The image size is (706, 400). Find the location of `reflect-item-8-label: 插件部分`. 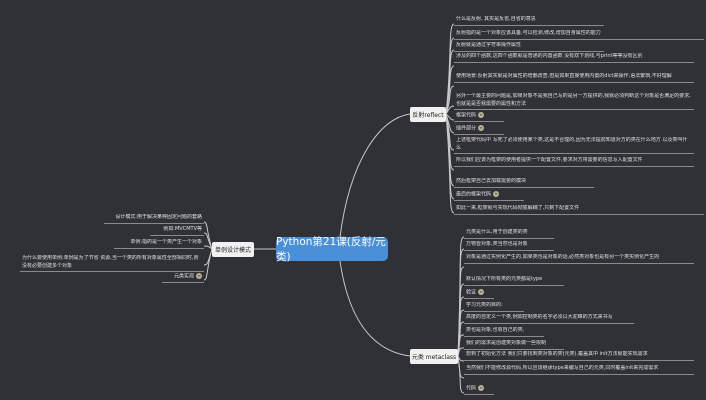

reflect-item-8-label: 插件部分 is located at coordinates (466, 128).